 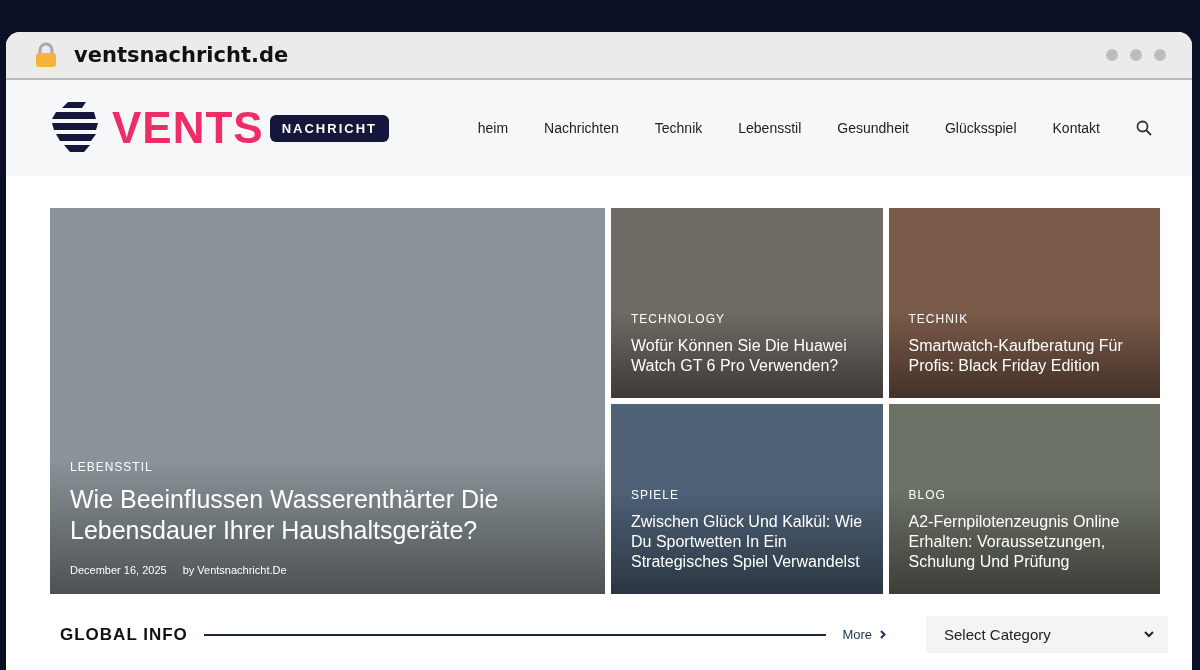 What do you see at coordinates (747, 319) in the screenshot?
I see `category-label: TECHNOLOGY` at bounding box center [747, 319].